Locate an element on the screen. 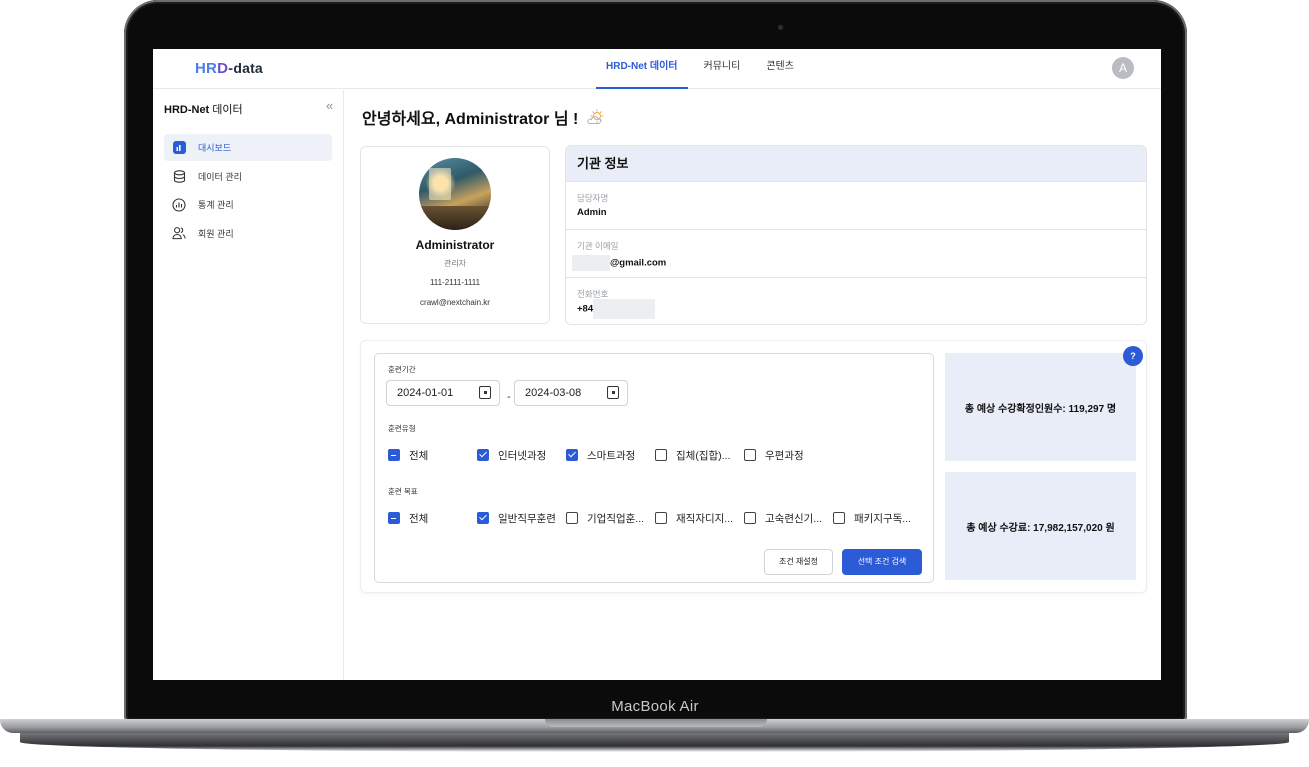 The height and width of the screenshot is (767, 1309). field-value: +84 is located at coordinates (585, 309).